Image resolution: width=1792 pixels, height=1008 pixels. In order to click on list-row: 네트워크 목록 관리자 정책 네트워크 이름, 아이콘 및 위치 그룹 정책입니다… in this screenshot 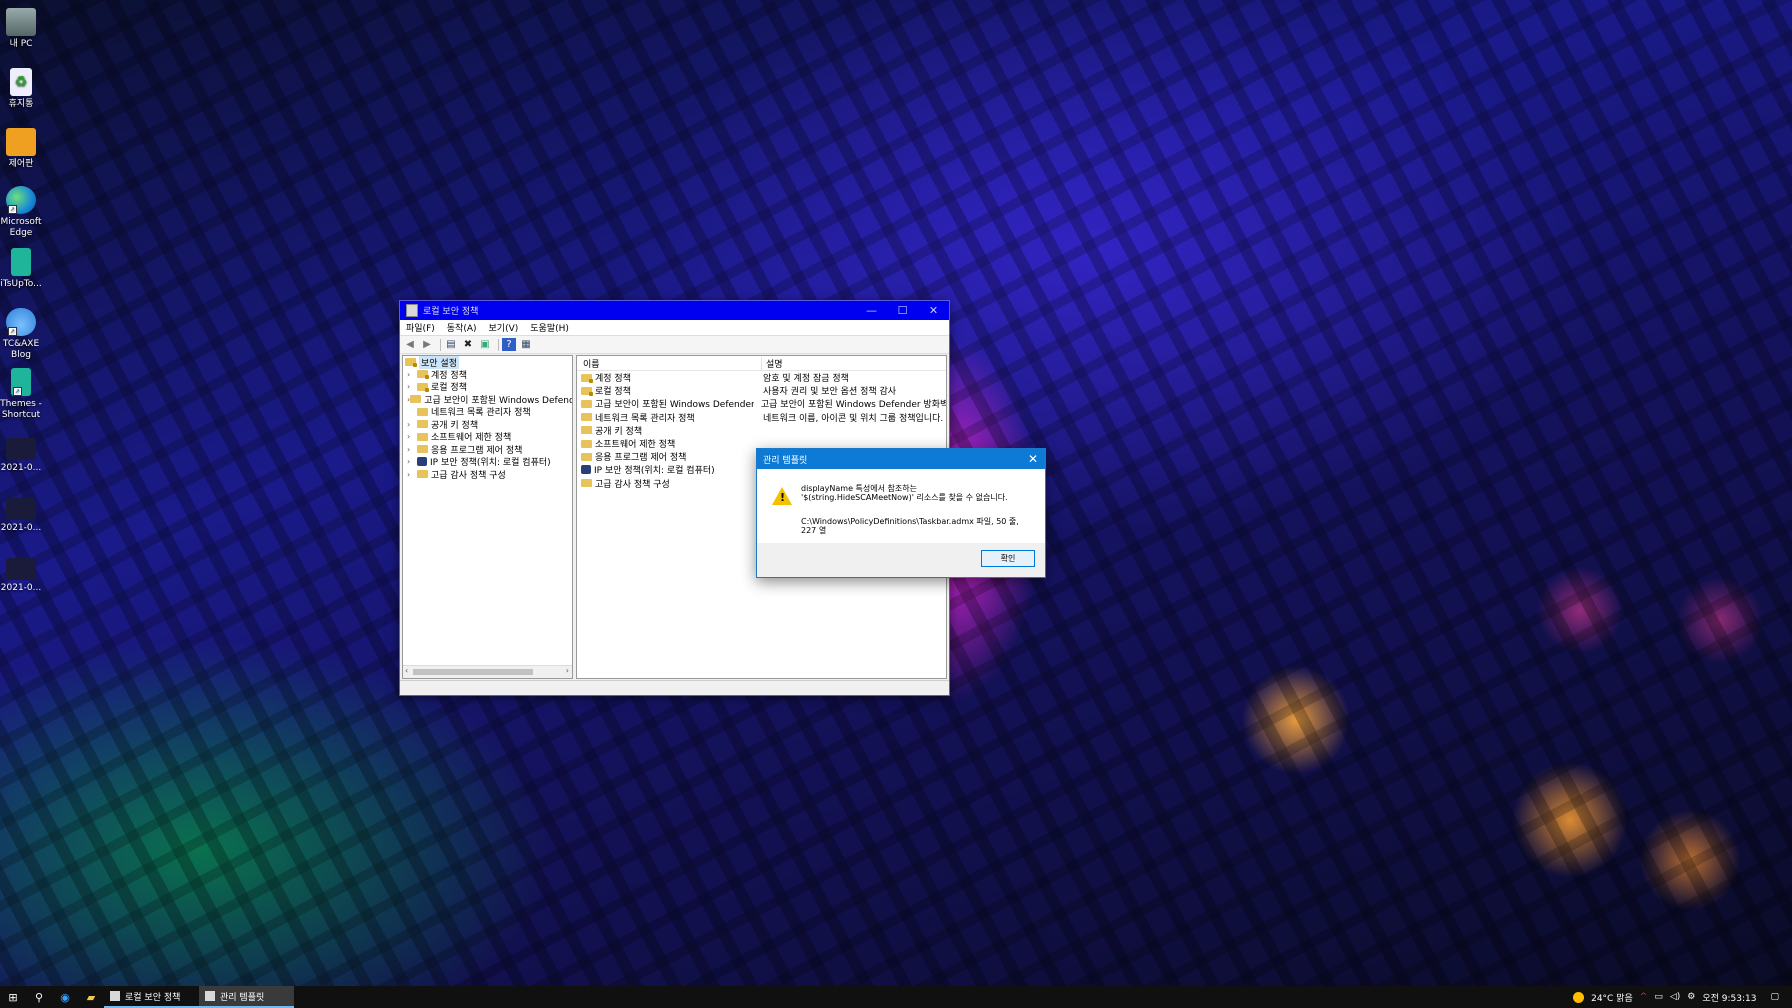, I will do `click(761, 417)`.